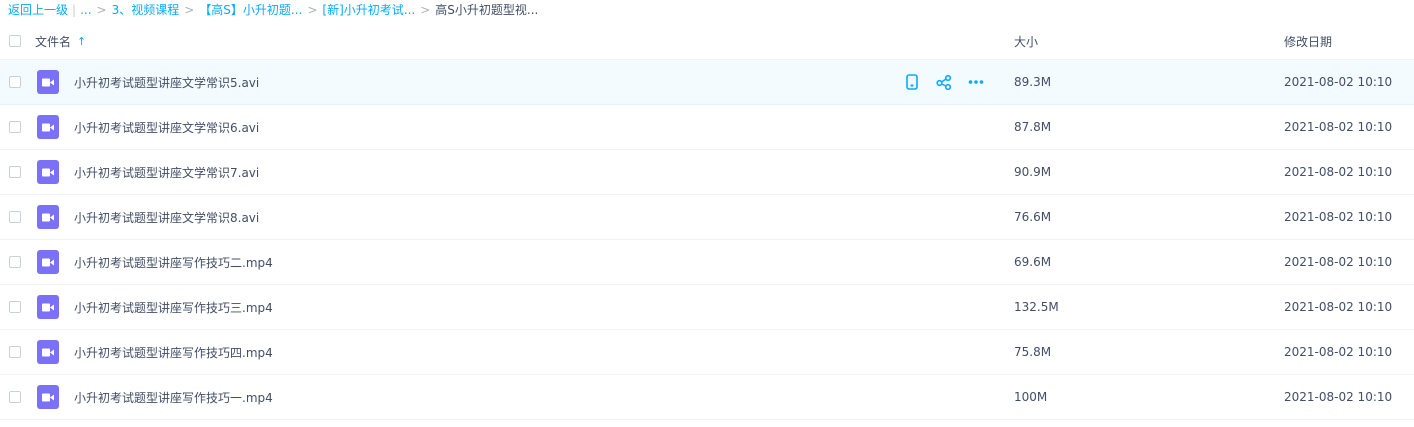  What do you see at coordinates (53, 41) in the screenshot?
I see `column-header-name-label: 文件名` at bounding box center [53, 41].